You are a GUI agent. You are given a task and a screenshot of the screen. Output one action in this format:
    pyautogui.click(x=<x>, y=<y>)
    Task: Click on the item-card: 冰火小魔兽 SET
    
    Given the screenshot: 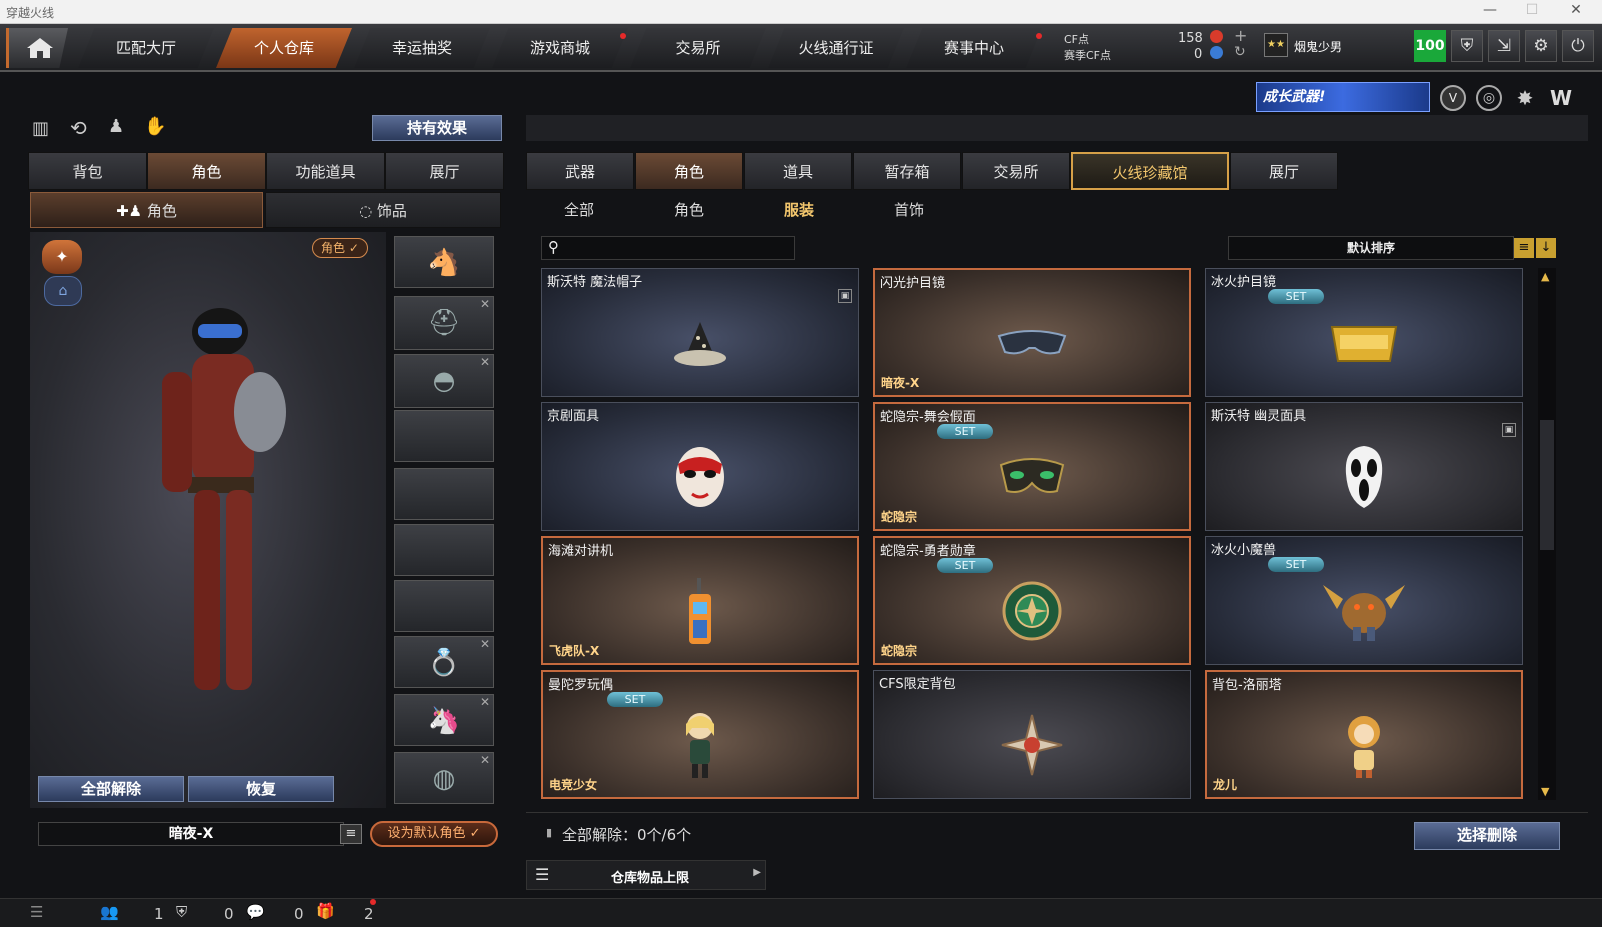 What is the action you would take?
    pyautogui.click(x=1364, y=600)
    